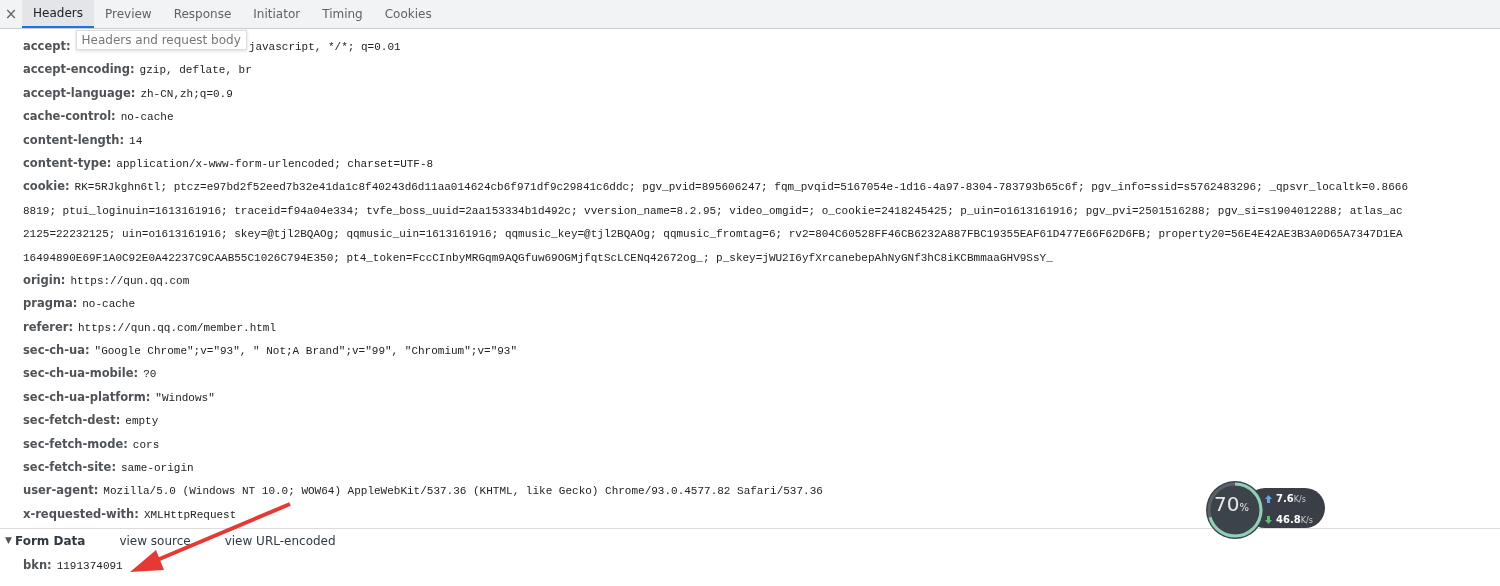  What do you see at coordinates (72, 420) in the screenshot?
I see `header-name: sec-fetch-dest:` at bounding box center [72, 420].